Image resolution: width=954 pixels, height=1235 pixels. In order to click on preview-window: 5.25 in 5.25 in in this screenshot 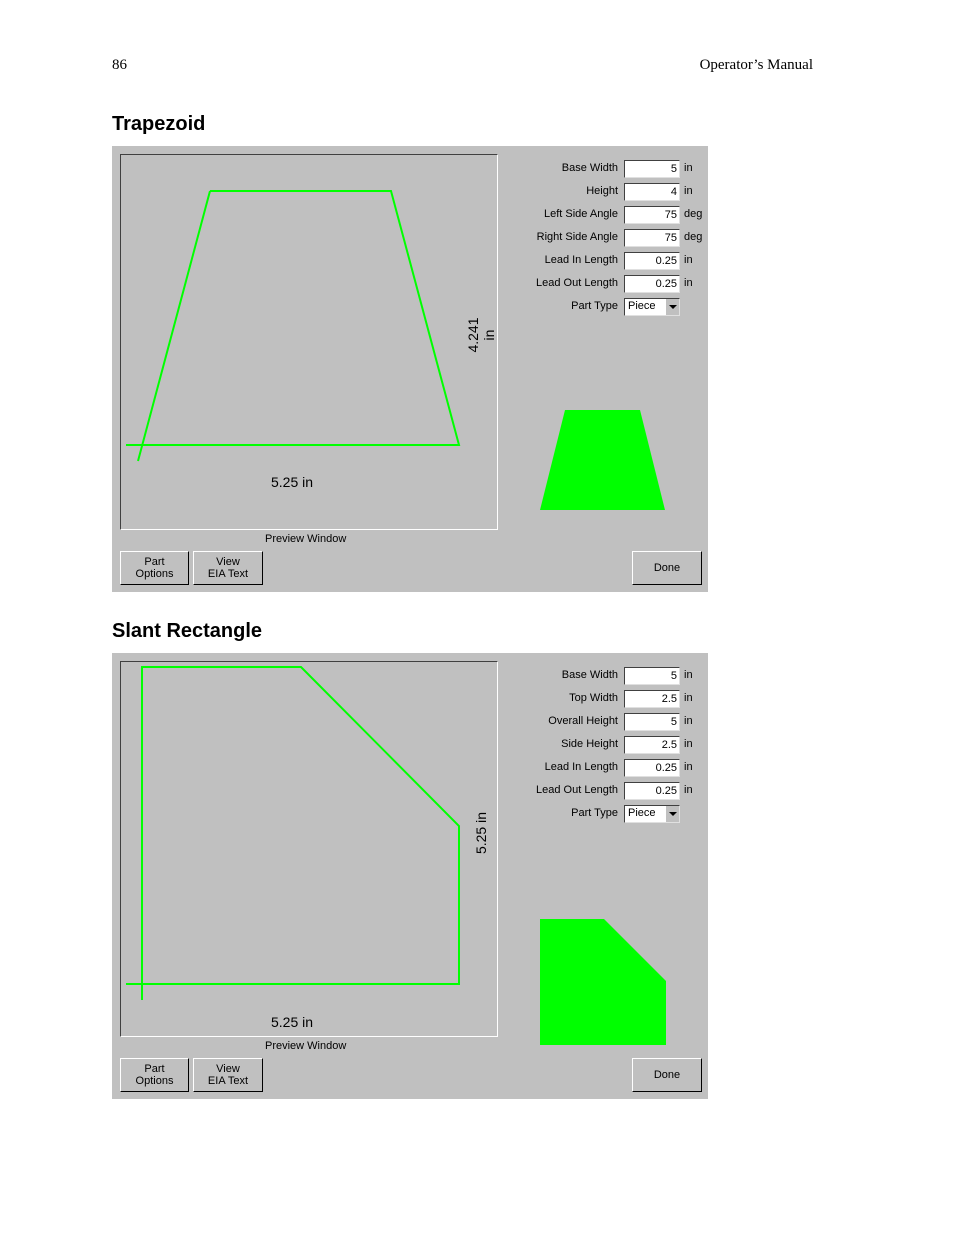, I will do `click(309, 849)`.